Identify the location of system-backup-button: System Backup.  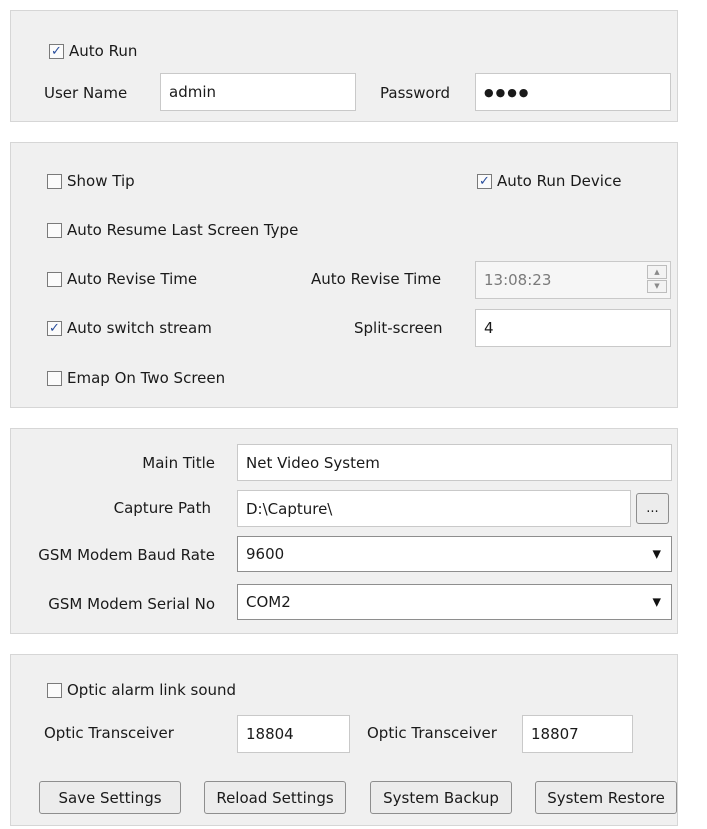
(441, 797).